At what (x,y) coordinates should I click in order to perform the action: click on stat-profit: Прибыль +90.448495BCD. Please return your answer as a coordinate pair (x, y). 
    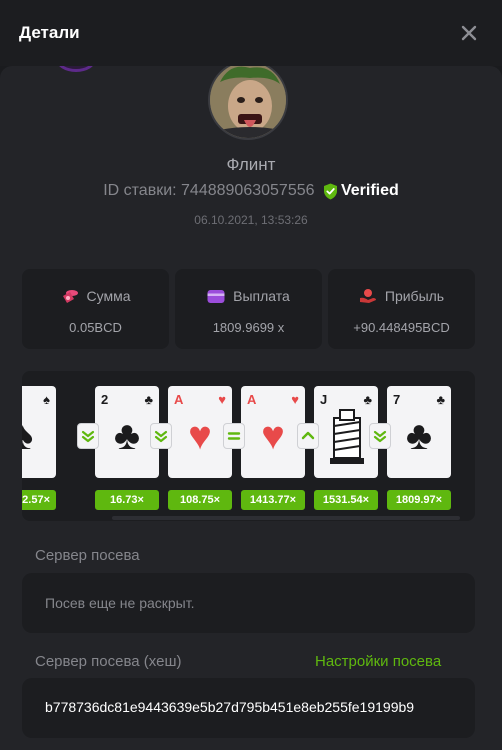
    Looking at the image, I should click on (401, 309).